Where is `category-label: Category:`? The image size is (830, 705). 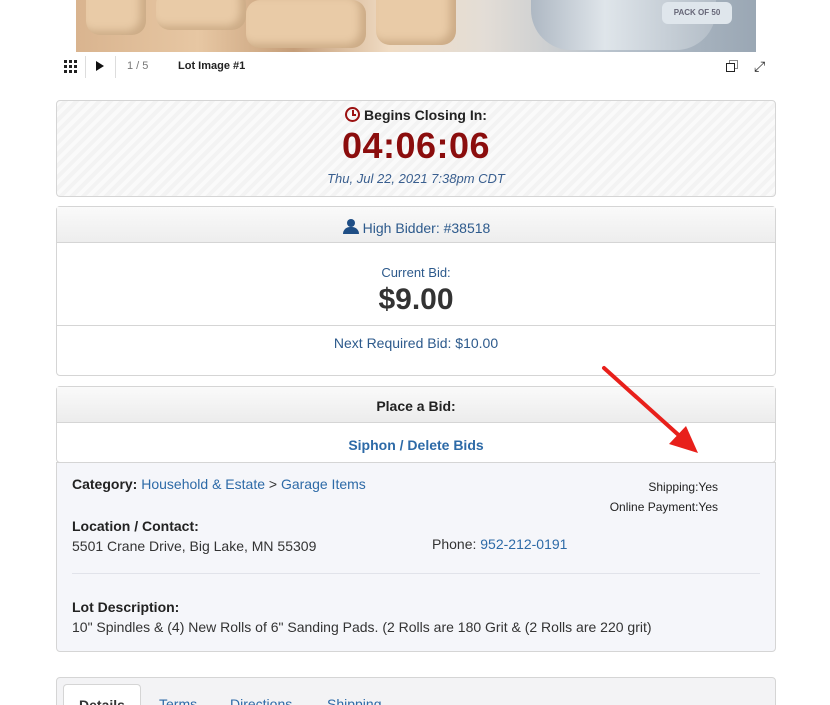
category-label: Category: is located at coordinates (105, 484).